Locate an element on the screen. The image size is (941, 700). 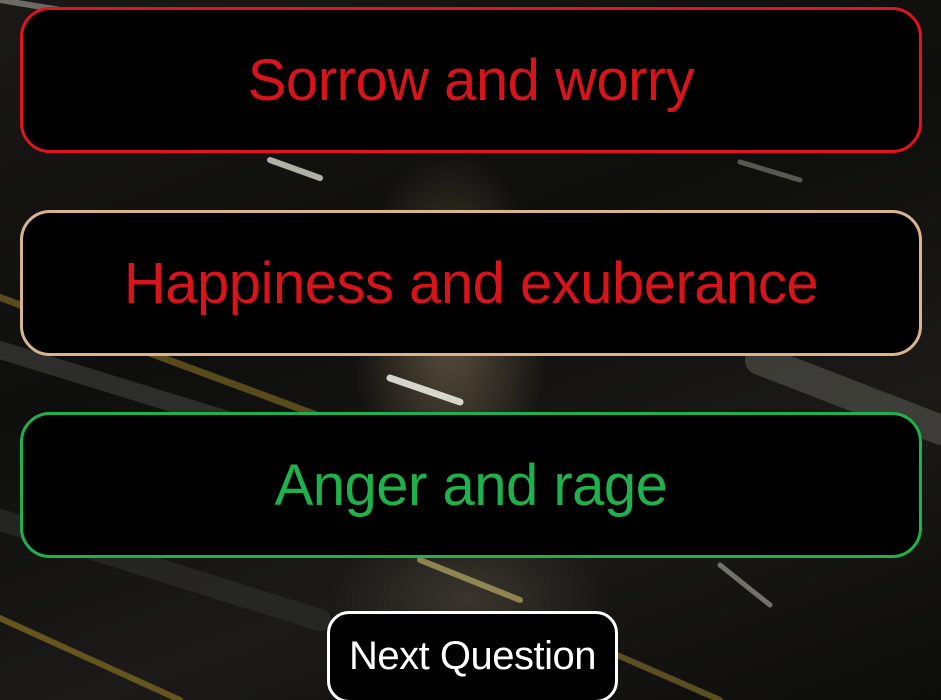
next-question-label: Next Question is located at coordinates (472, 656).